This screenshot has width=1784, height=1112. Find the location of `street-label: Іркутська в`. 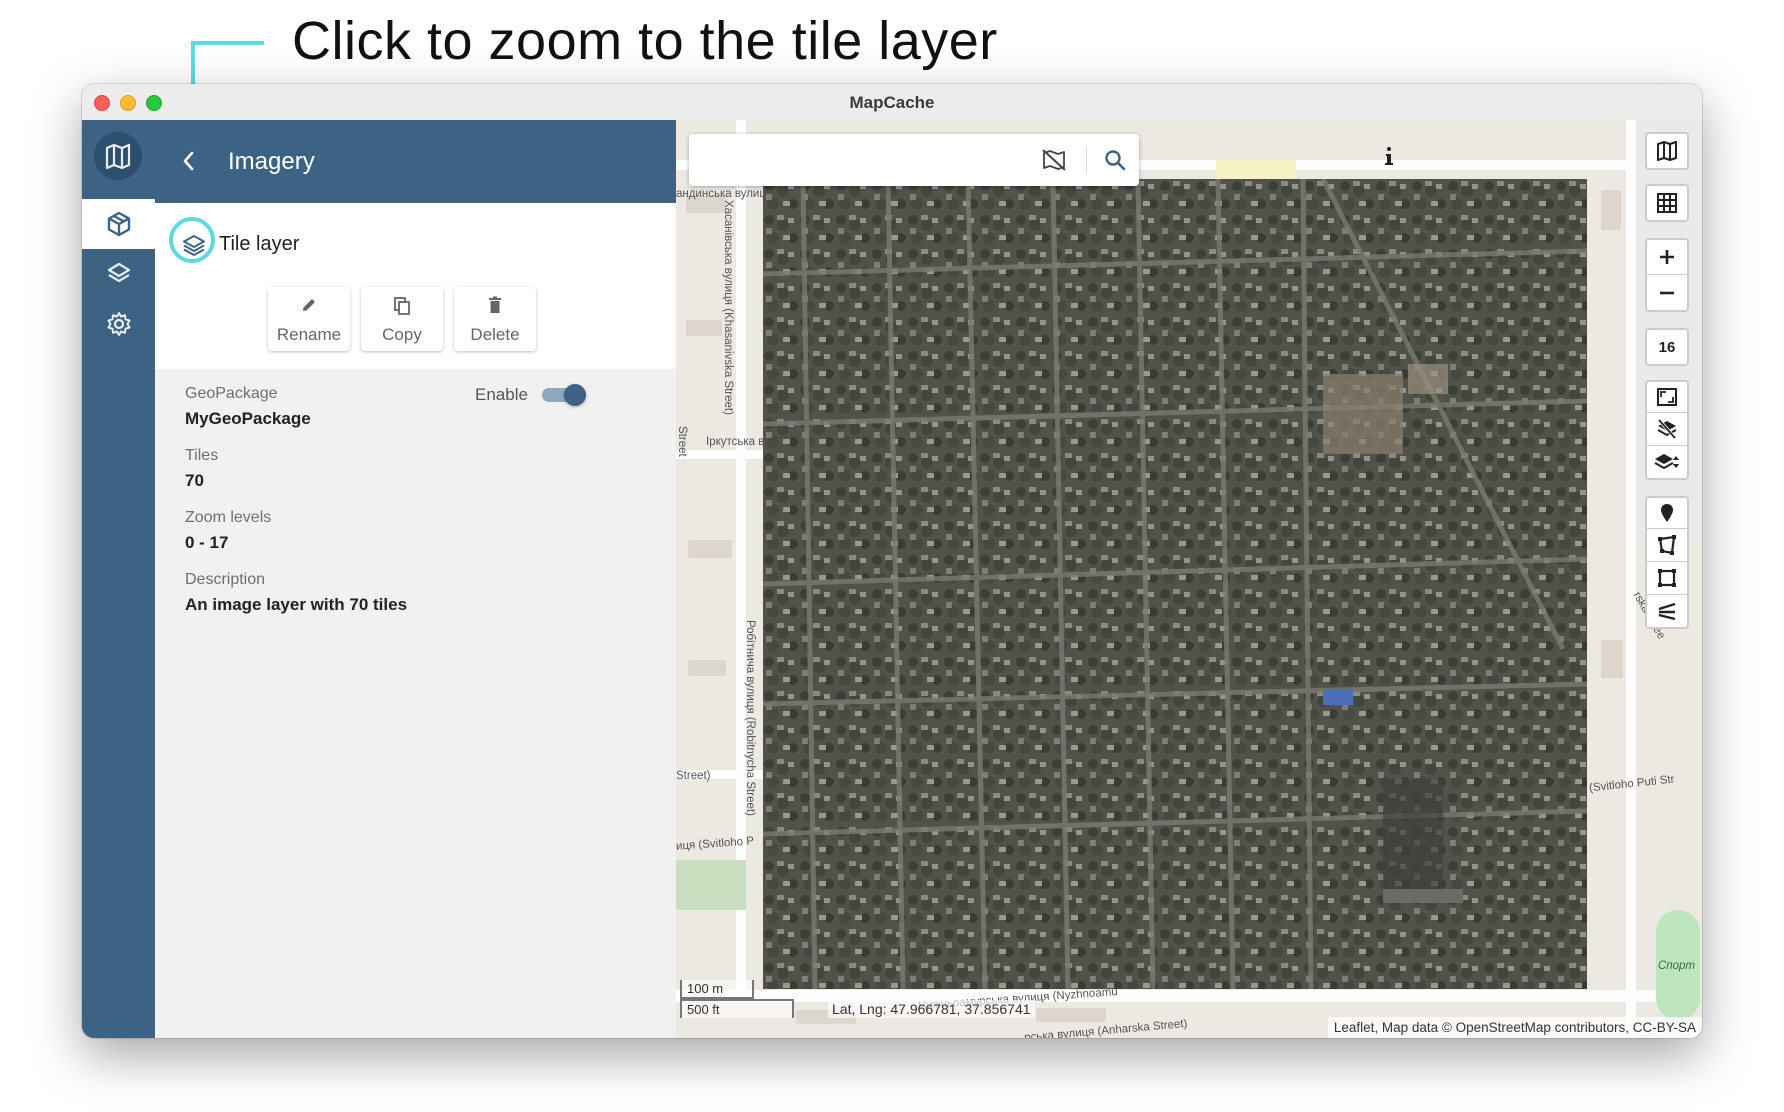

street-label: Іркутська в is located at coordinates (735, 442).